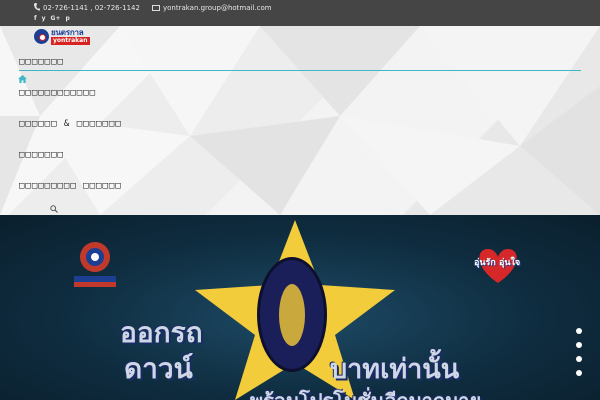  What do you see at coordinates (365, 392) in the screenshot?
I see `banner-text-line4: พร้อมโปรโมชั่นอีกมากมาย` at bounding box center [365, 392].